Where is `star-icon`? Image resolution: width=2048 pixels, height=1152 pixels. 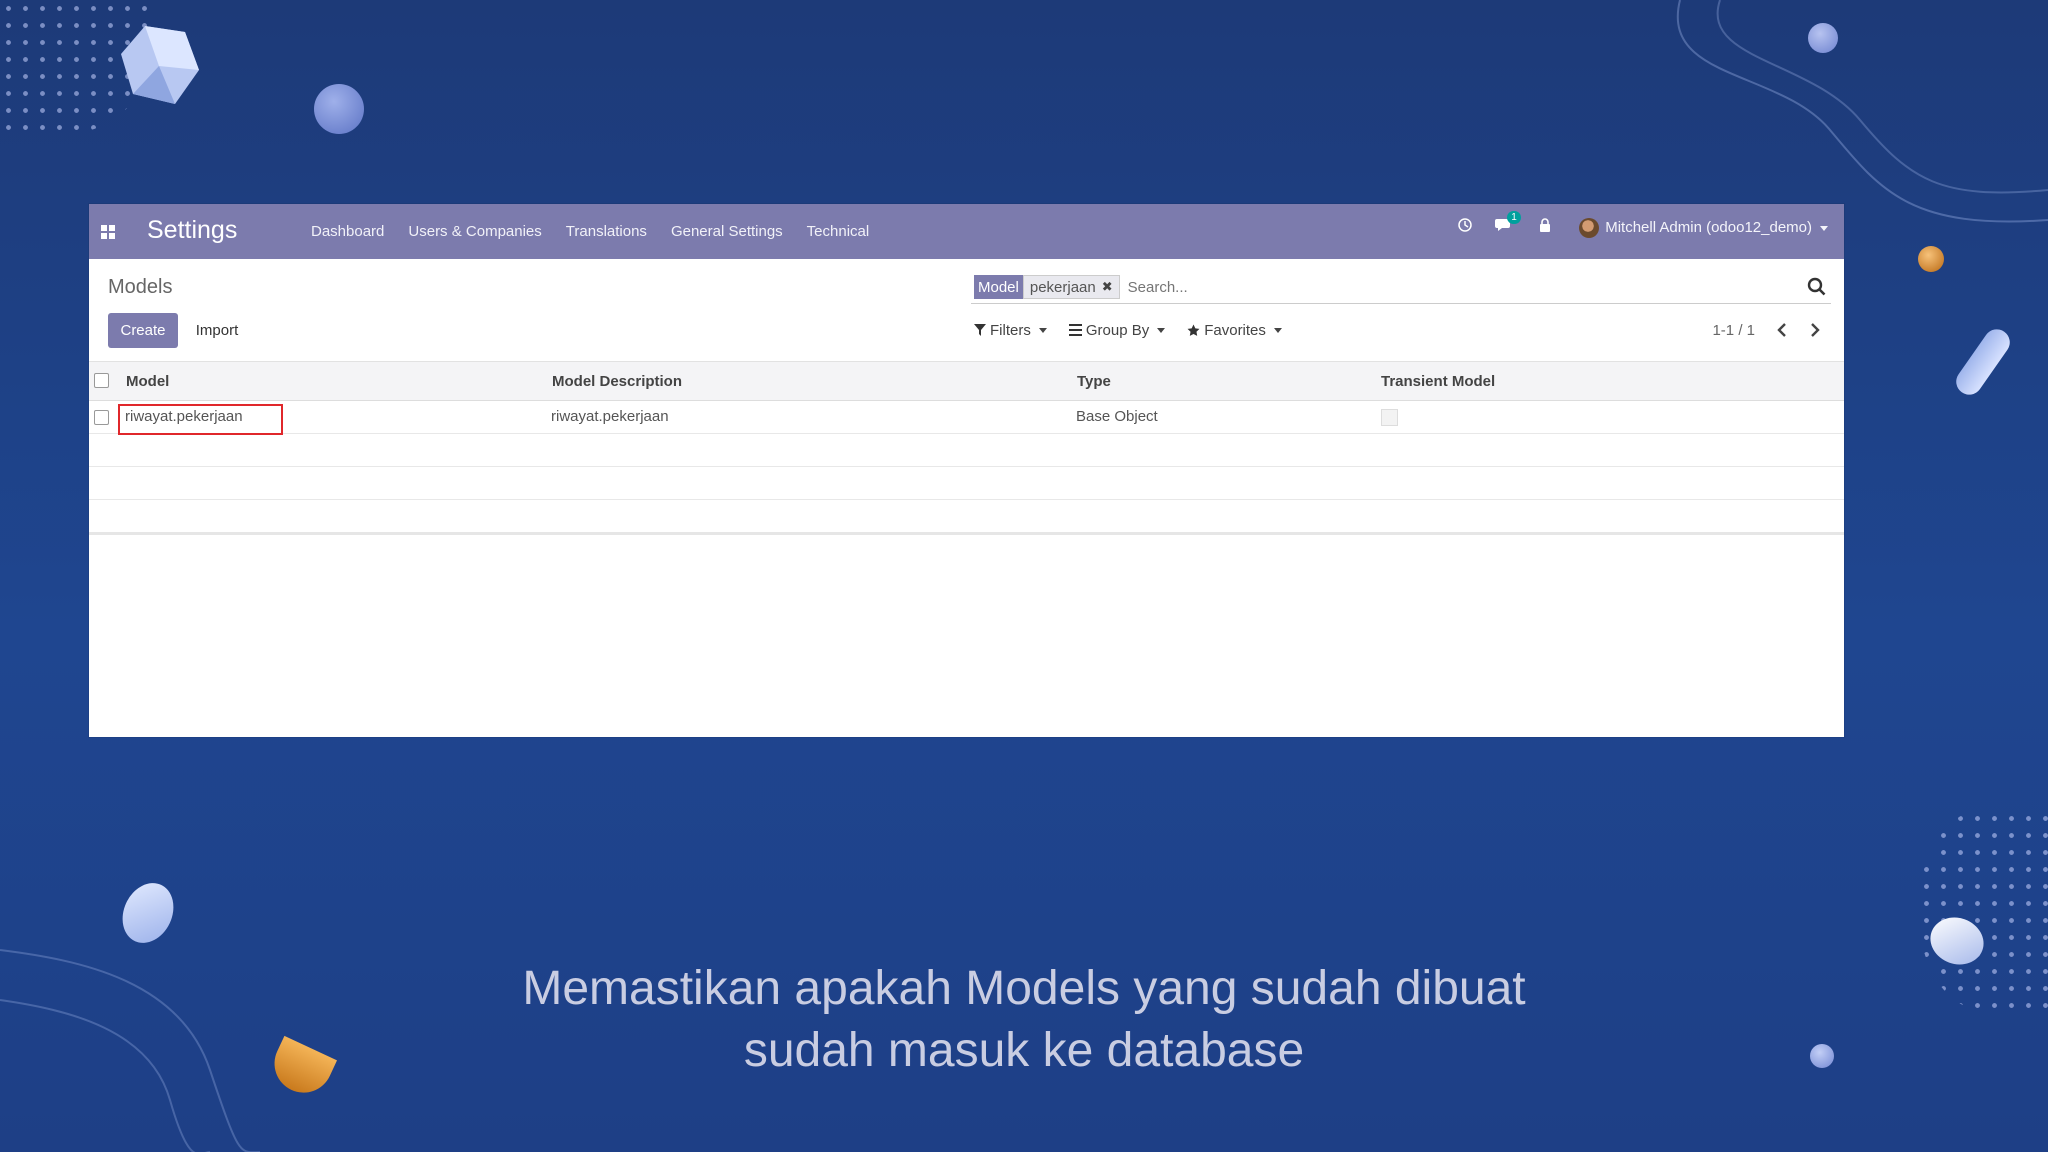 star-icon is located at coordinates (1193, 330).